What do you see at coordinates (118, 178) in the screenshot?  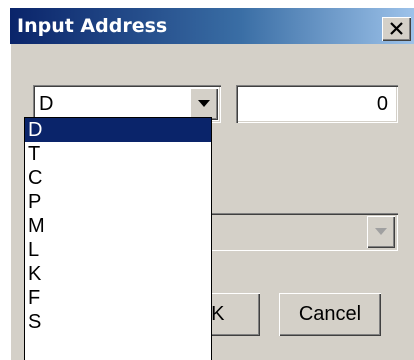 I see `dropdown-option-c: C` at bounding box center [118, 178].